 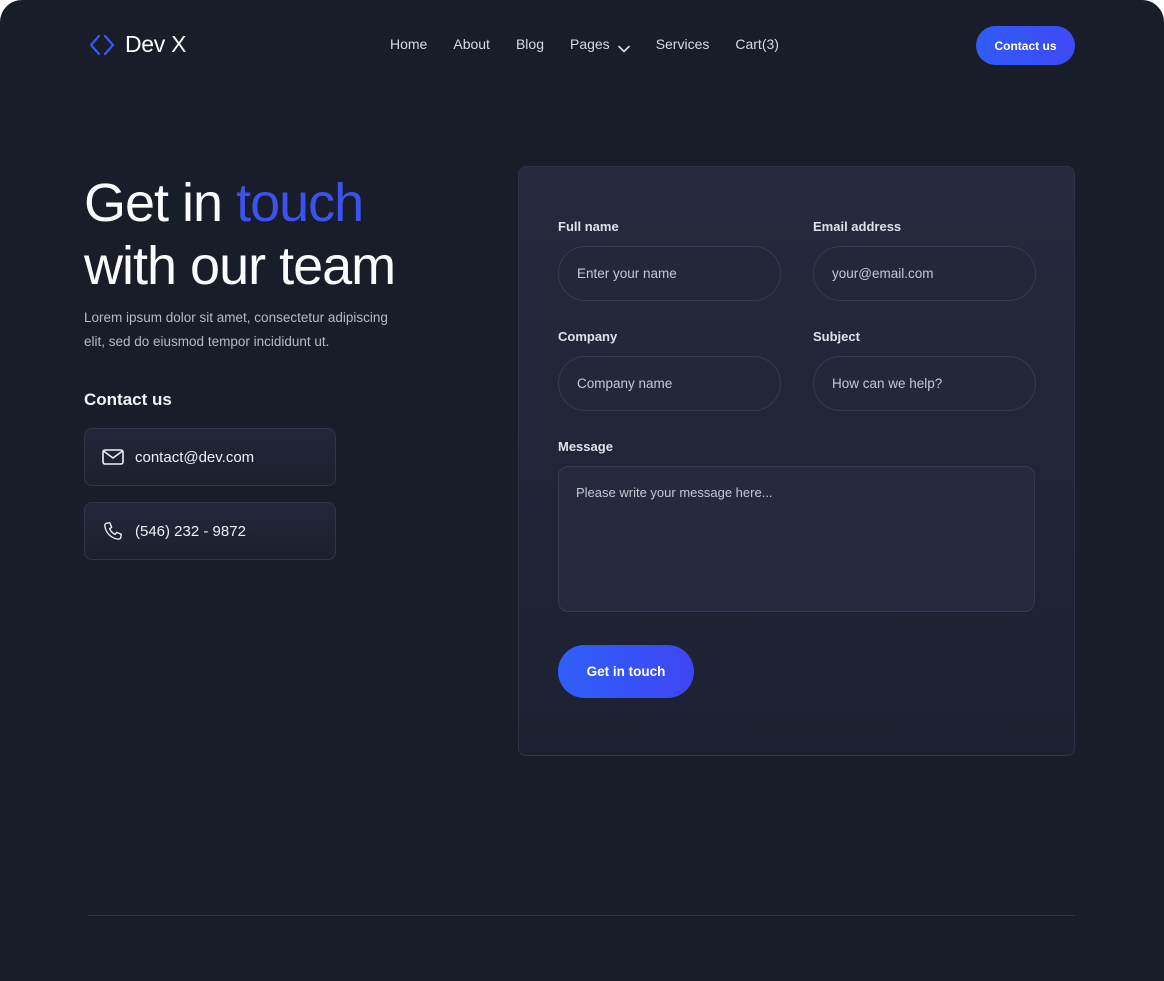 What do you see at coordinates (585, 446) in the screenshot?
I see `message-label: Message` at bounding box center [585, 446].